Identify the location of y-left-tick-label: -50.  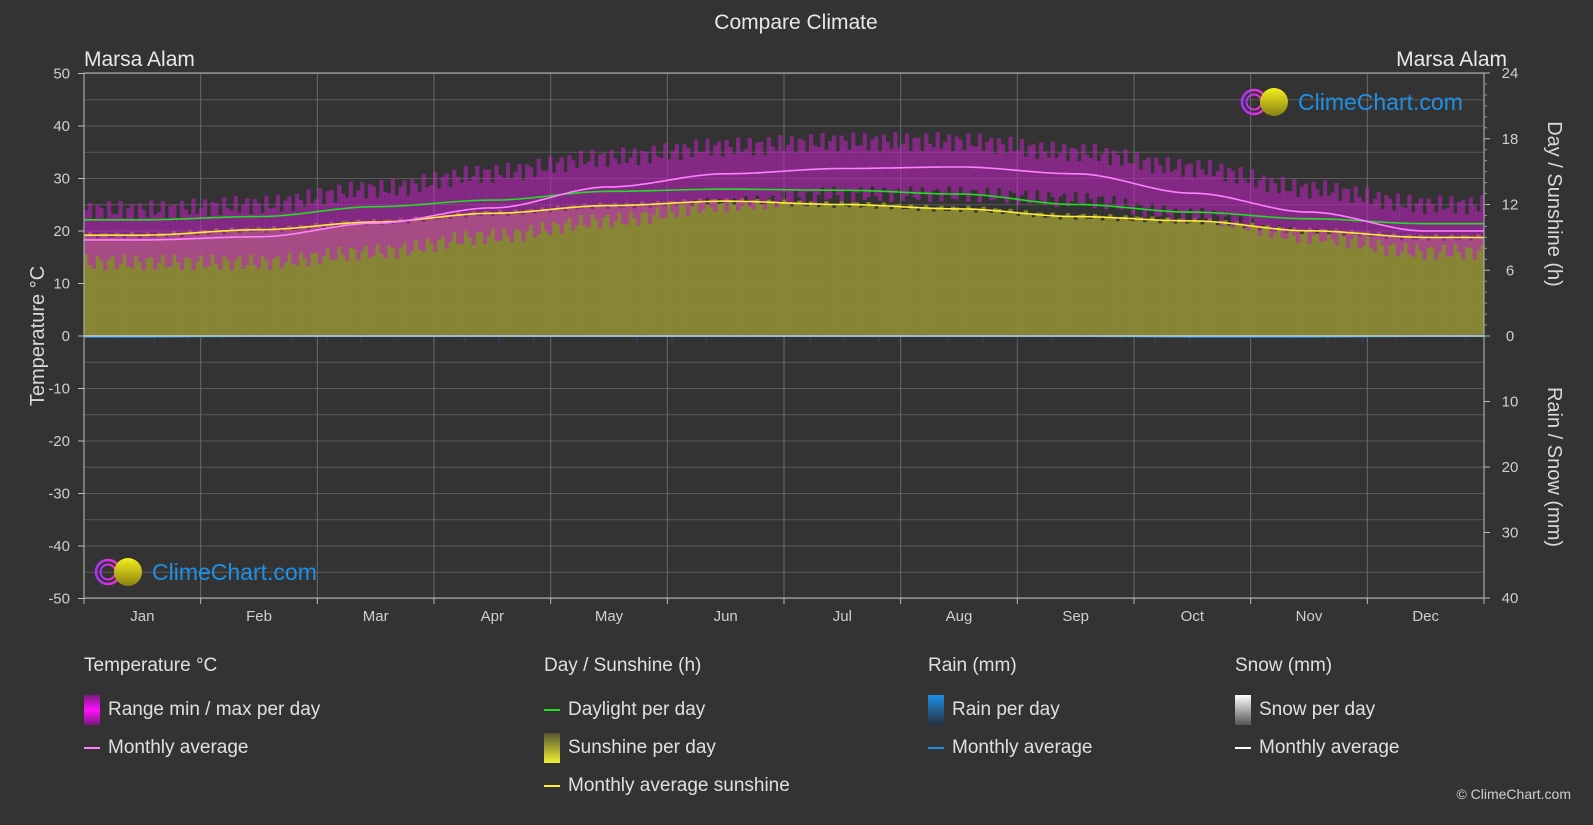
(59, 599).